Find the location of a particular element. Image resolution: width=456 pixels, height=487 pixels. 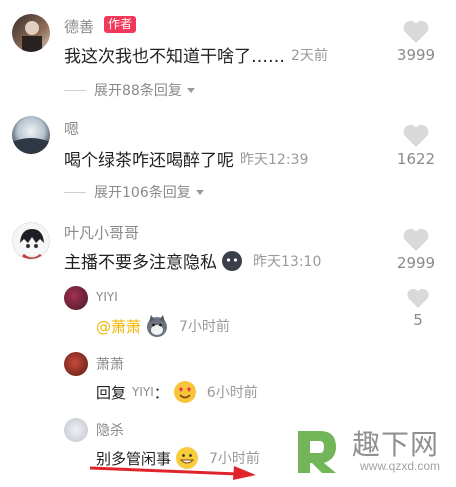

comment-username: 嗯 is located at coordinates (71, 128).